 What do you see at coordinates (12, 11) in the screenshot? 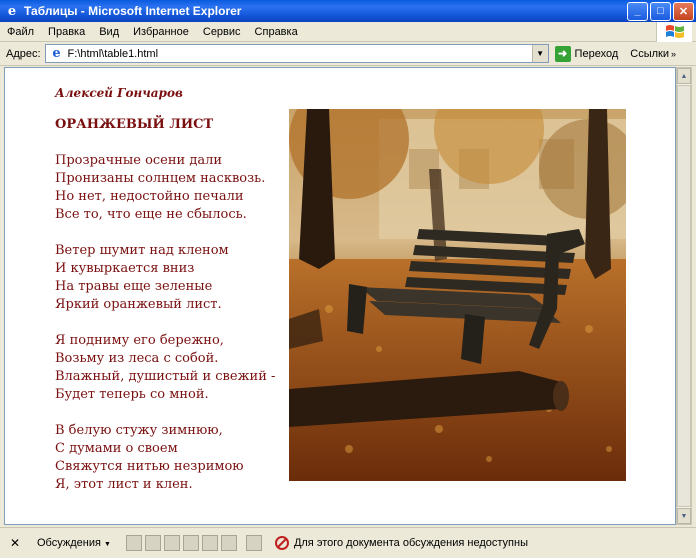
I see `ie-icon: e` at bounding box center [12, 11].